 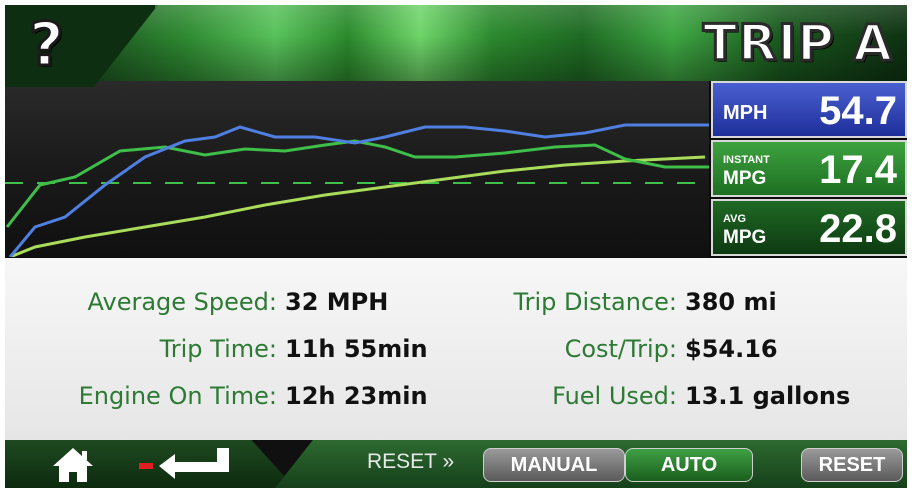 I want to click on instant-small-label: INSTANT, so click(x=746, y=160).